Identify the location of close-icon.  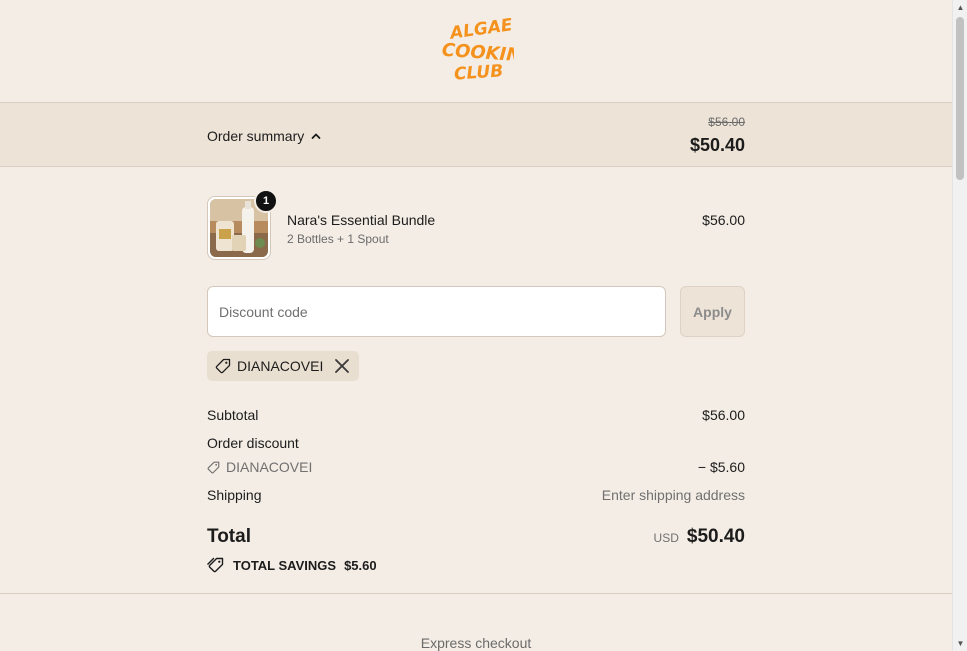
(342, 366).